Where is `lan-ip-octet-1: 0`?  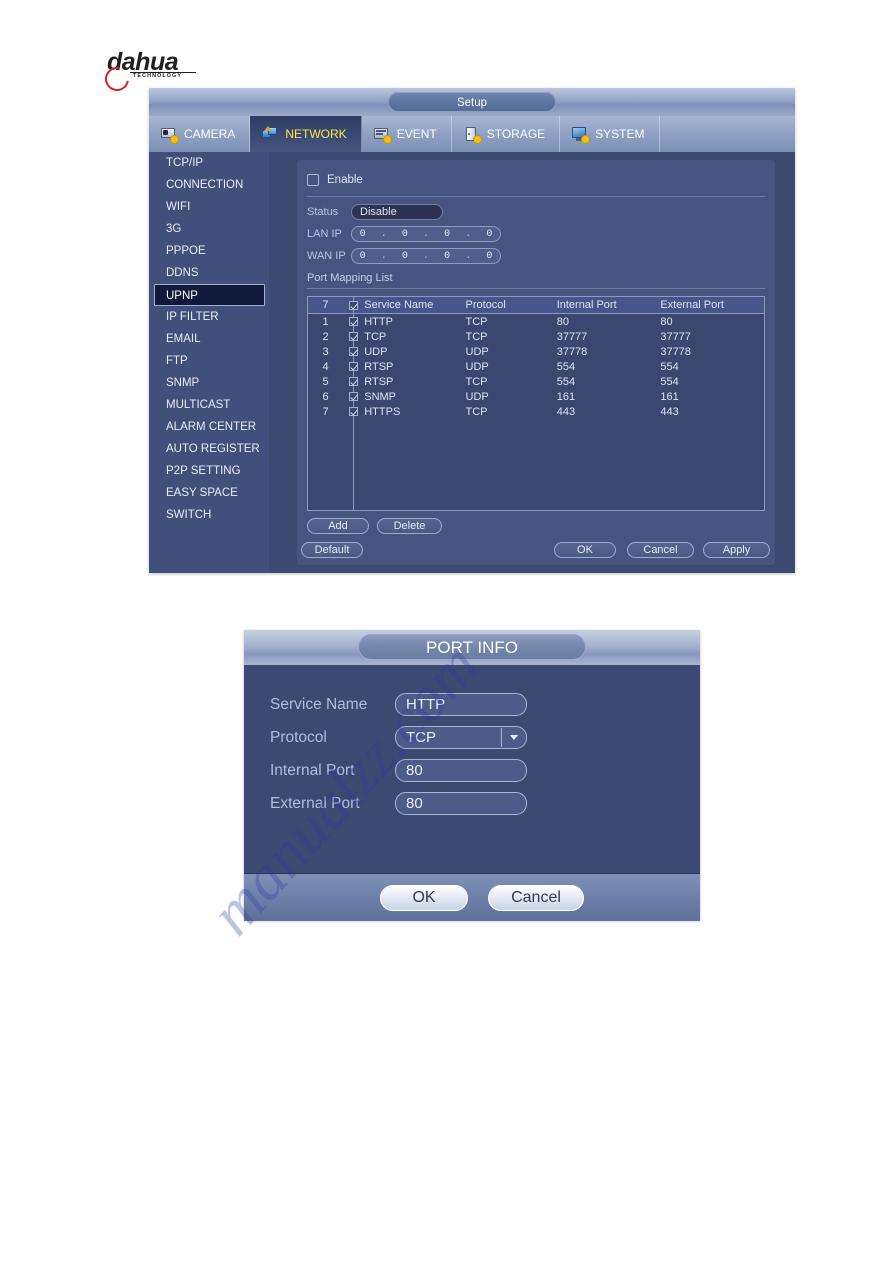 lan-ip-octet-1: 0 is located at coordinates (362, 234).